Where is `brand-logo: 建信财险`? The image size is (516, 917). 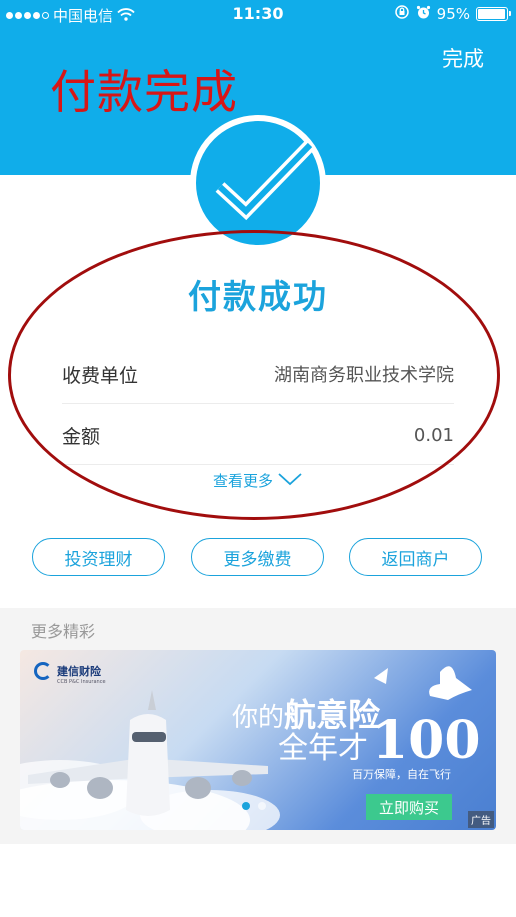
brand-logo: 建信财险 is located at coordinates (67, 671).